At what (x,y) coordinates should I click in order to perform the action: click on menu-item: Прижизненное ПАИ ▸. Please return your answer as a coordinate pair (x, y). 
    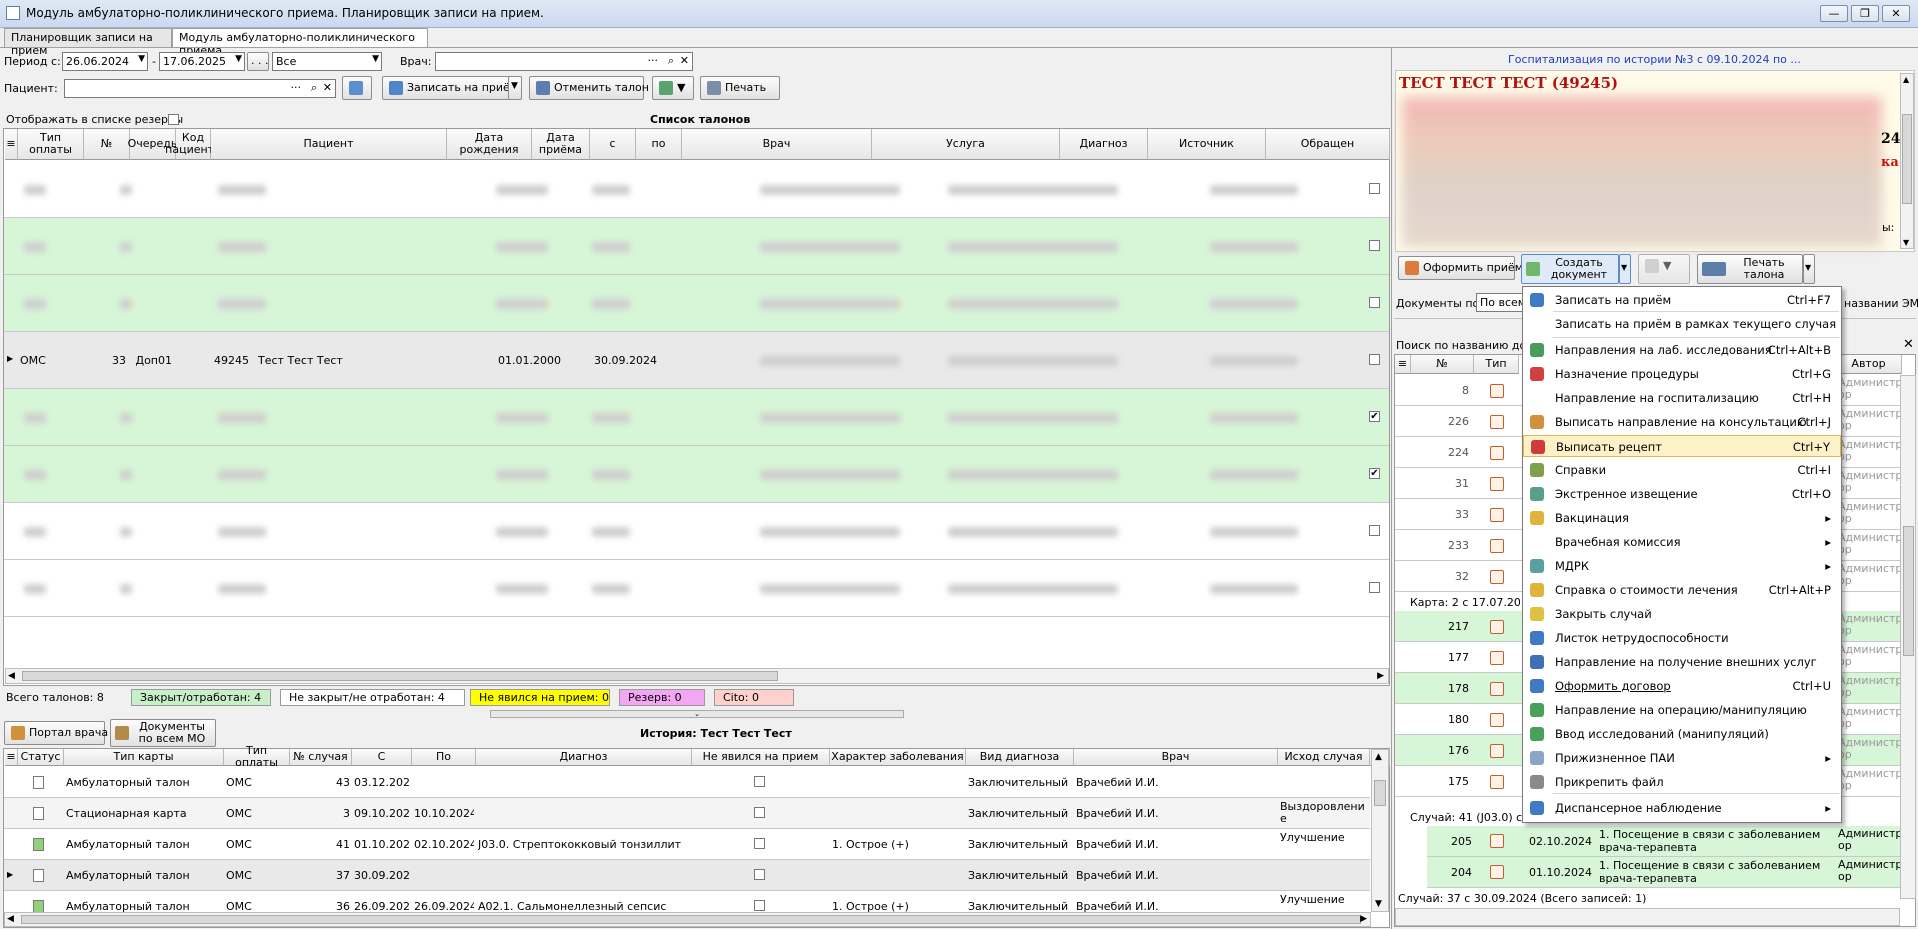
    Looking at the image, I should click on (1682, 758).